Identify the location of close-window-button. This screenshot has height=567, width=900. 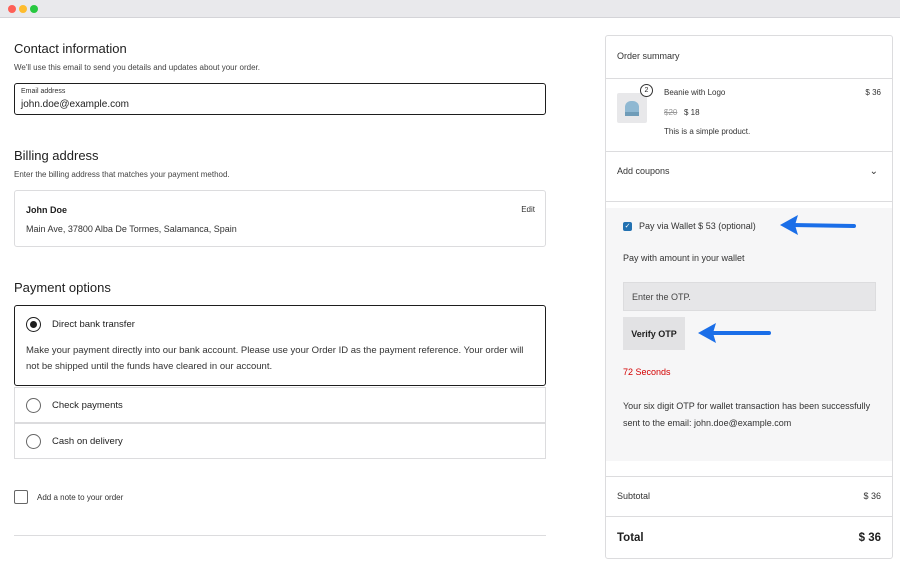
(12, 9).